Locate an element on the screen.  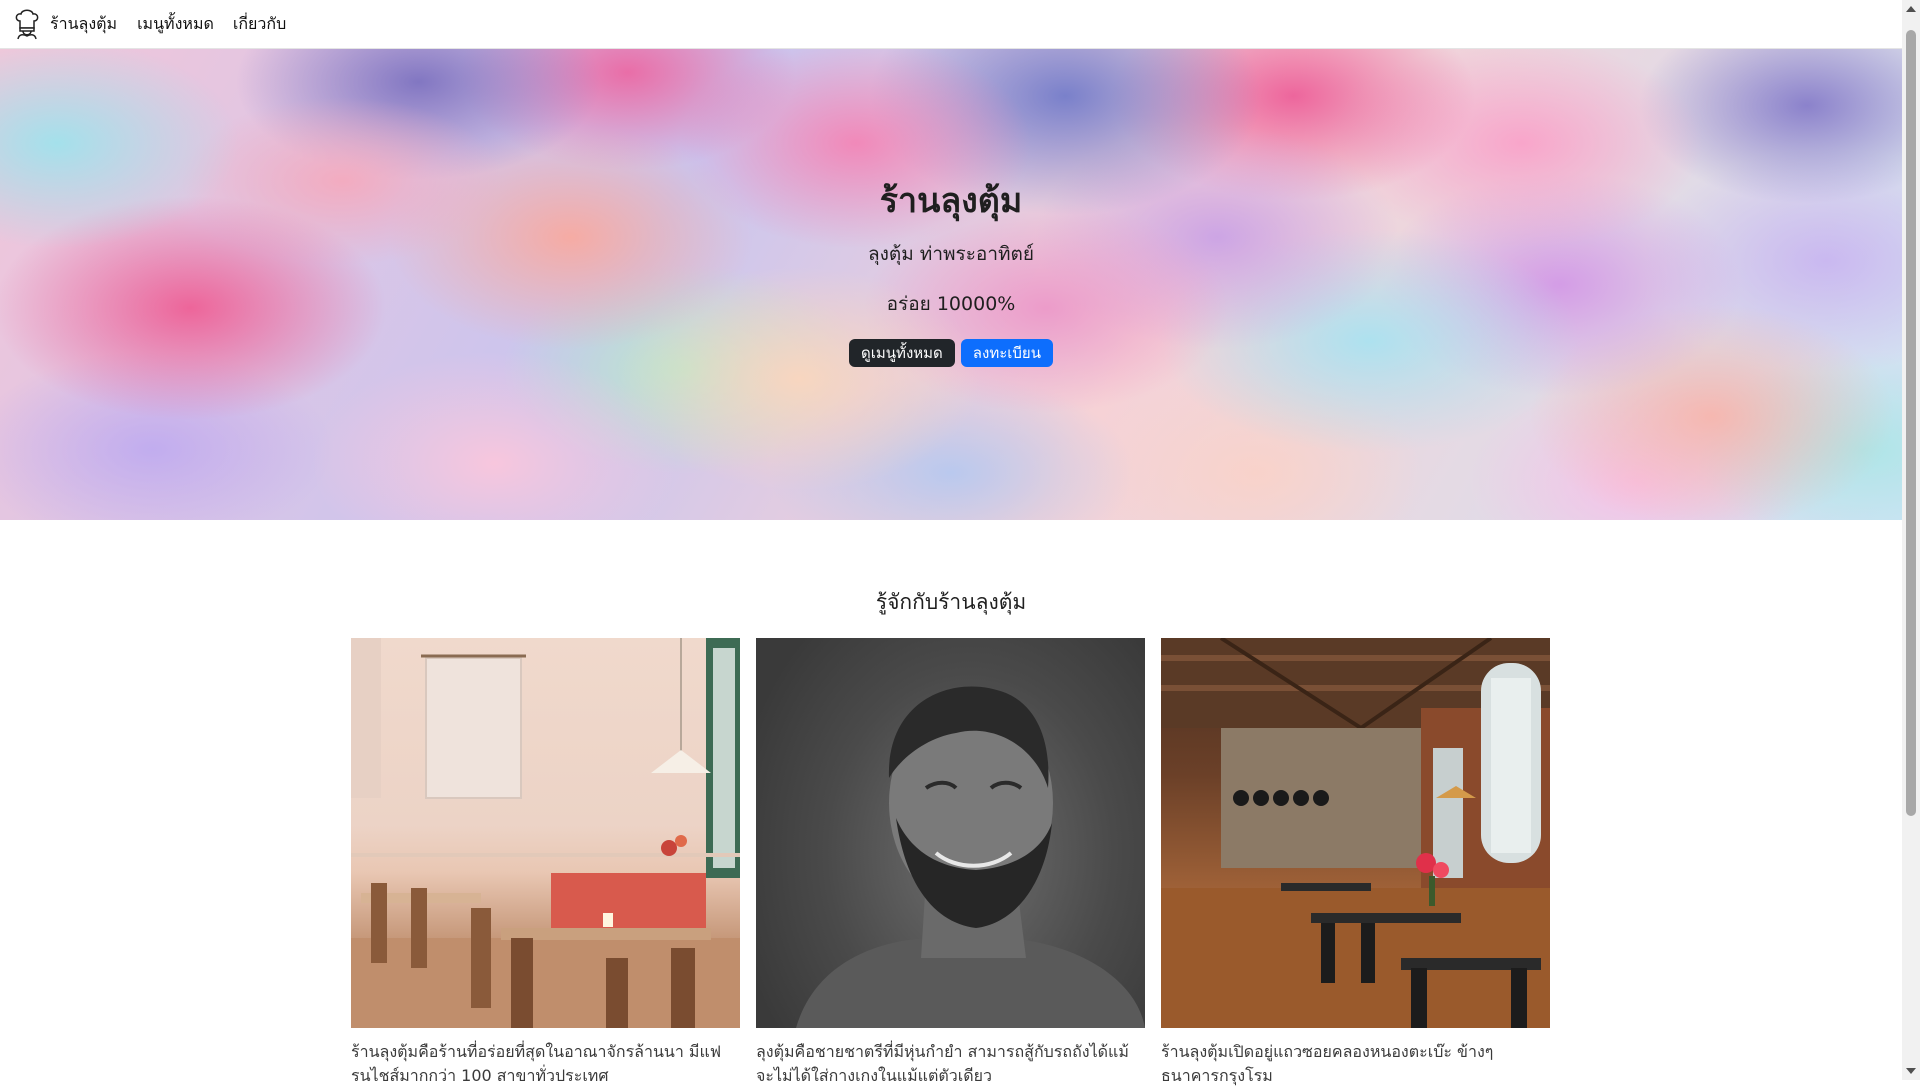
restaurant-hall-image is located at coordinates (1355, 833).